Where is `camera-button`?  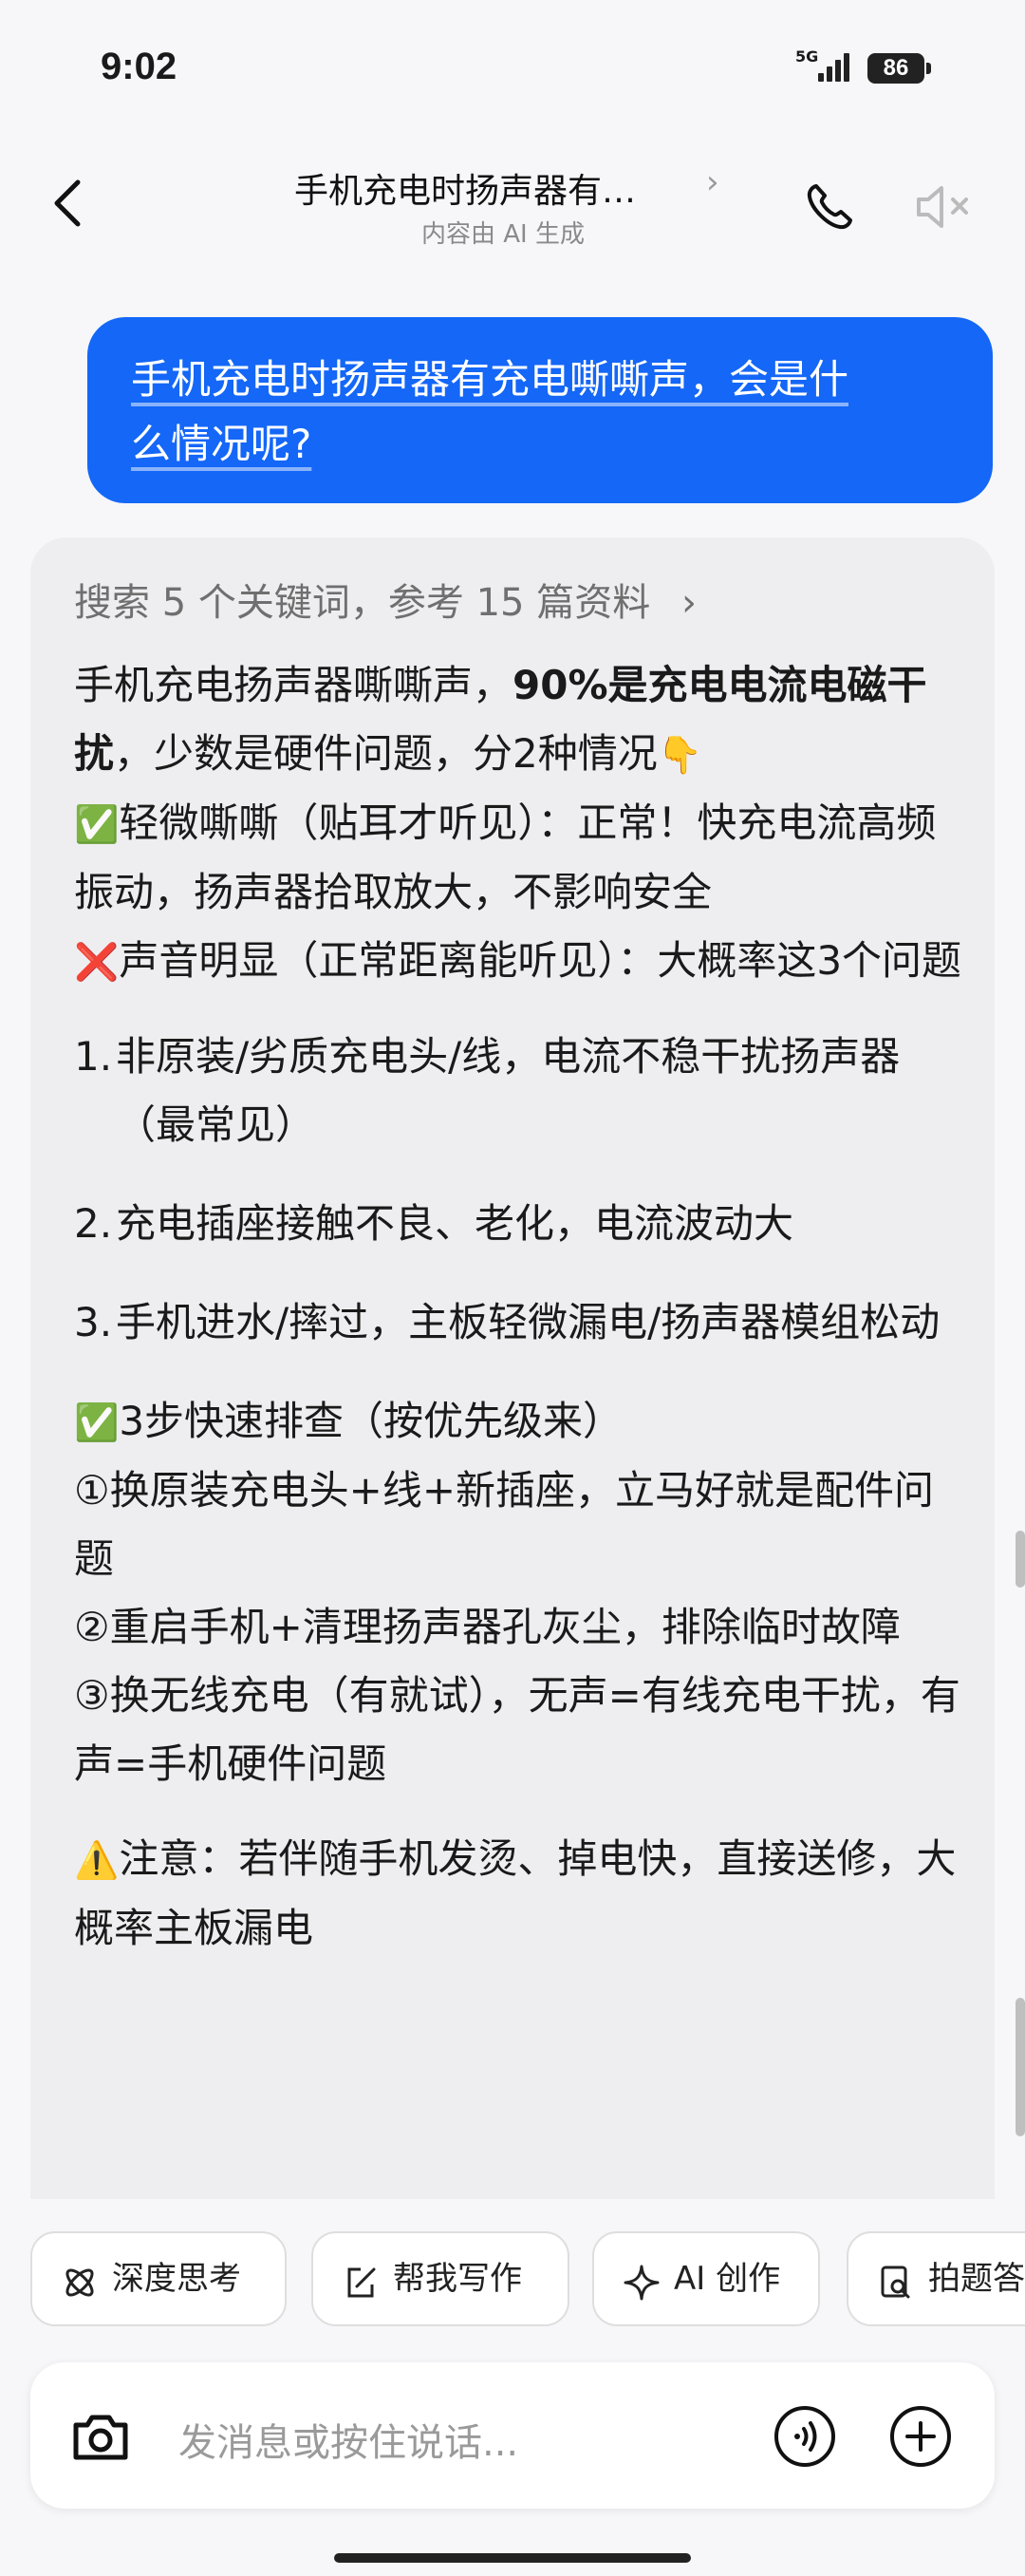
camera-button is located at coordinates (100, 2438).